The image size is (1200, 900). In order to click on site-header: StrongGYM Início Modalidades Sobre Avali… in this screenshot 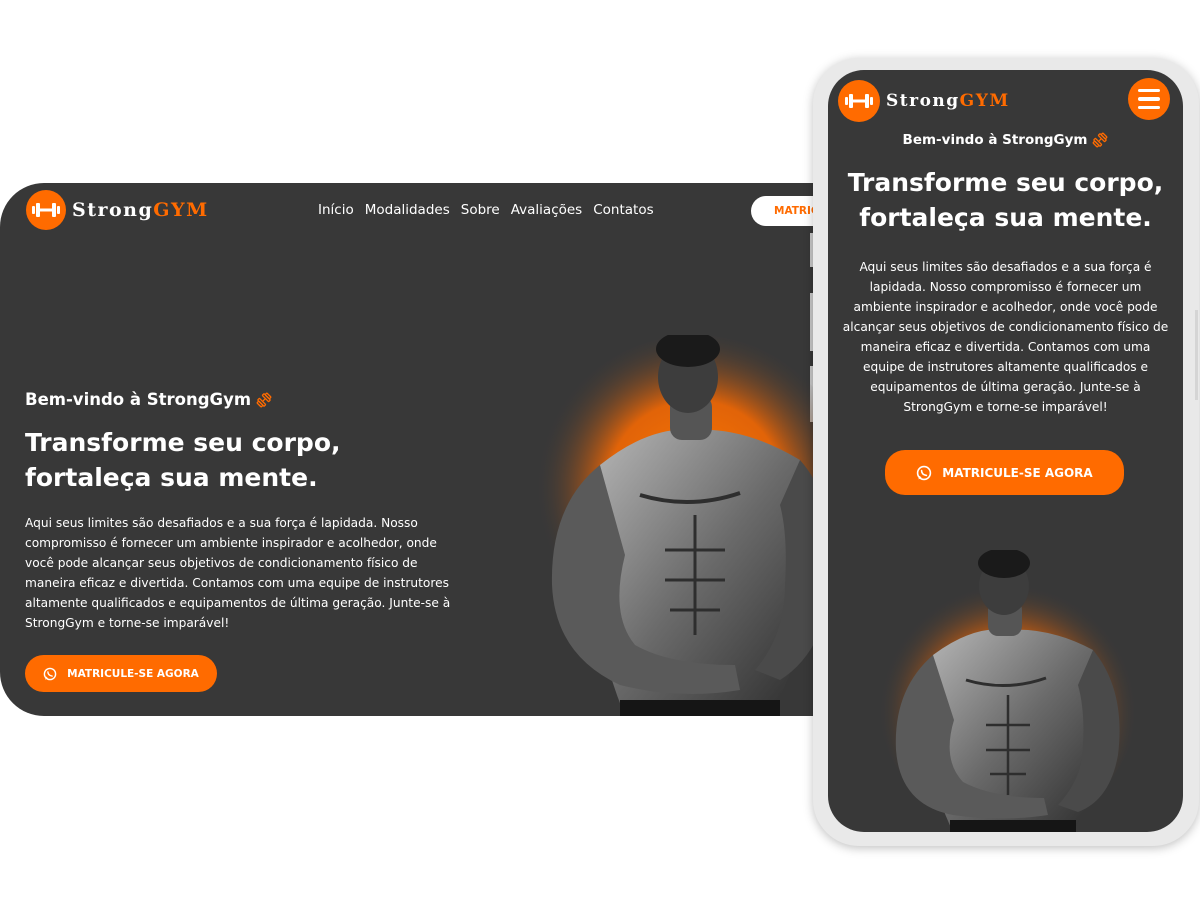, I will do `click(425, 211)`.